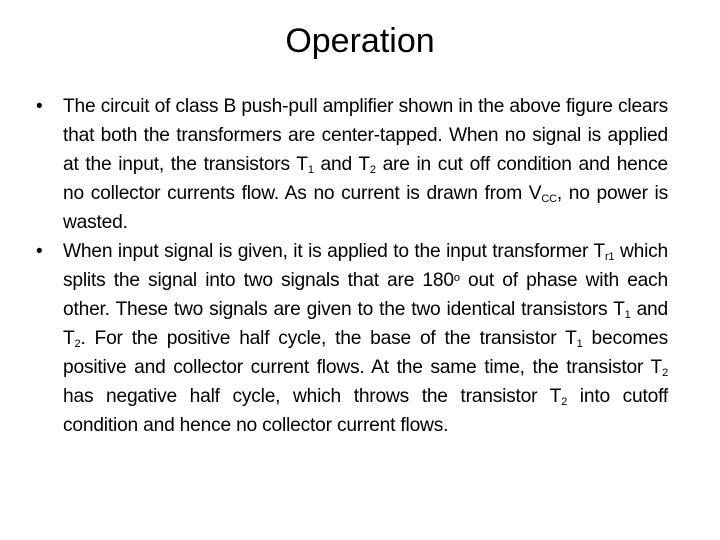 Image resolution: width=720 pixels, height=540 pixels. What do you see at coordinates (360, 41) in the screenshot?
I see `slide-title: Operation` at bounding box center [360, 41].